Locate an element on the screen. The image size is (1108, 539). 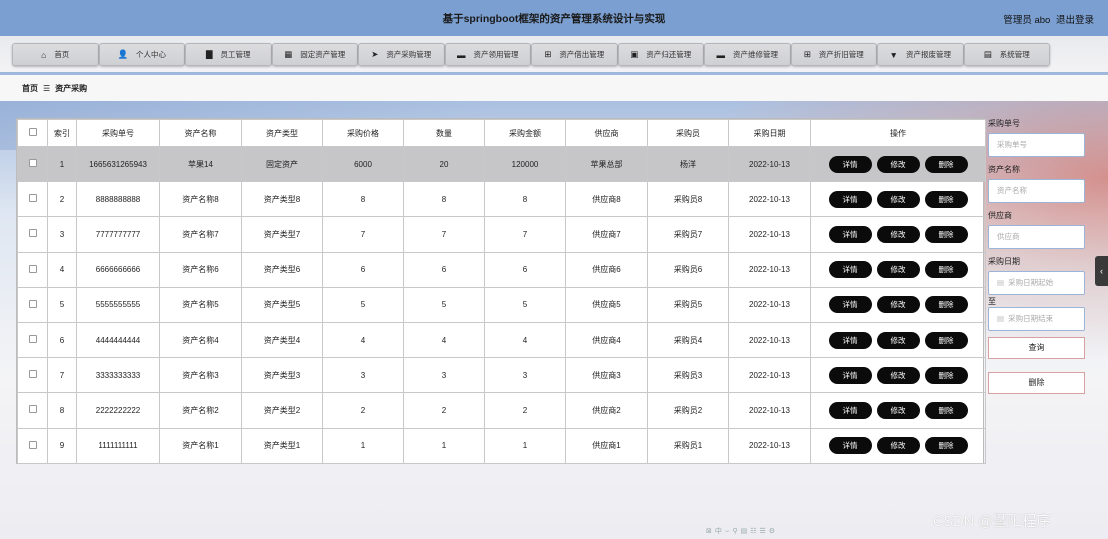
logout-link: 退出登录 is located at coordinates (1075, 20).